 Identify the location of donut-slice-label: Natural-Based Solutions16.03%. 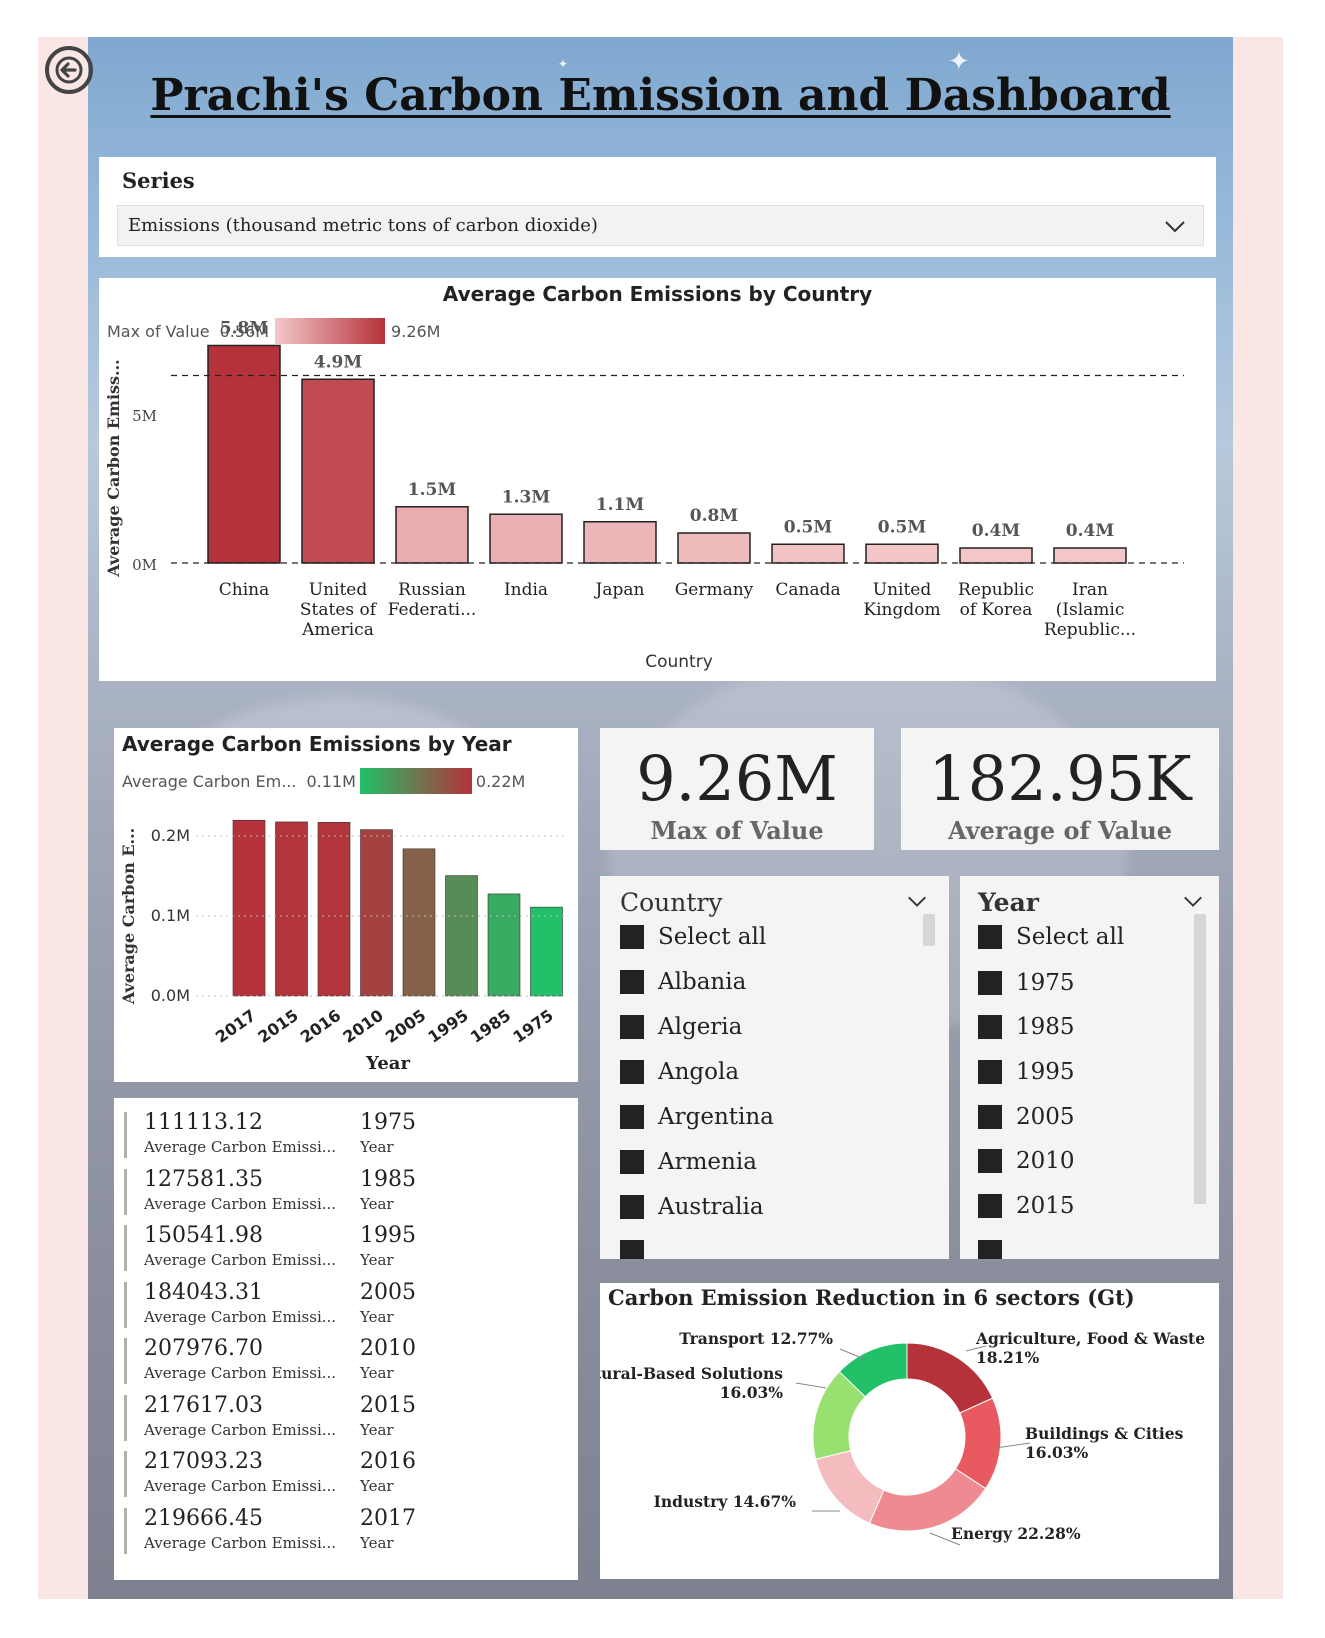
(691, 1383).